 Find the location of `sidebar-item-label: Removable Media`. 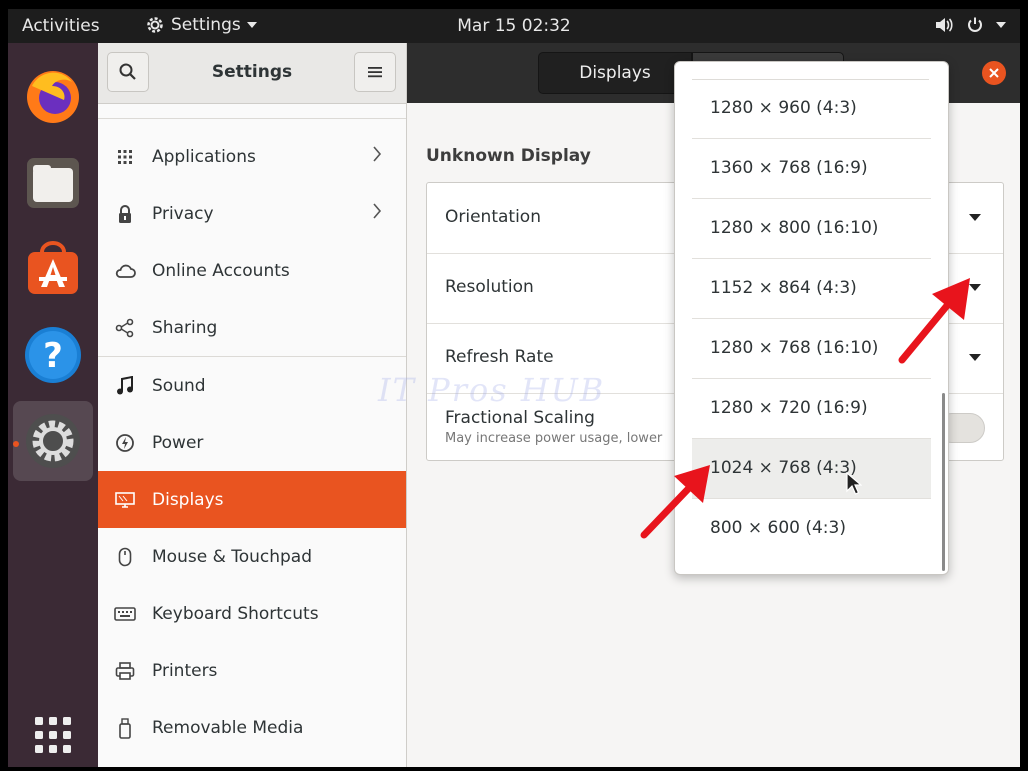

sidebar-item-label: Removable Media is located at coordinates (228, 727).